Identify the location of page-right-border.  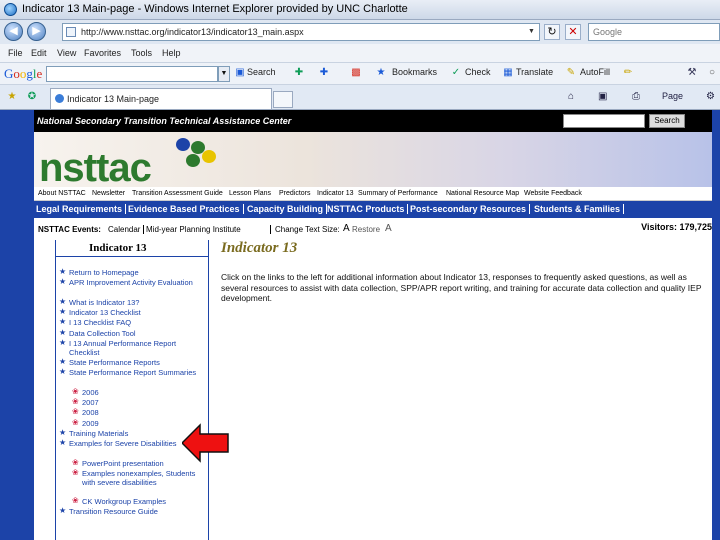
(716, 325).